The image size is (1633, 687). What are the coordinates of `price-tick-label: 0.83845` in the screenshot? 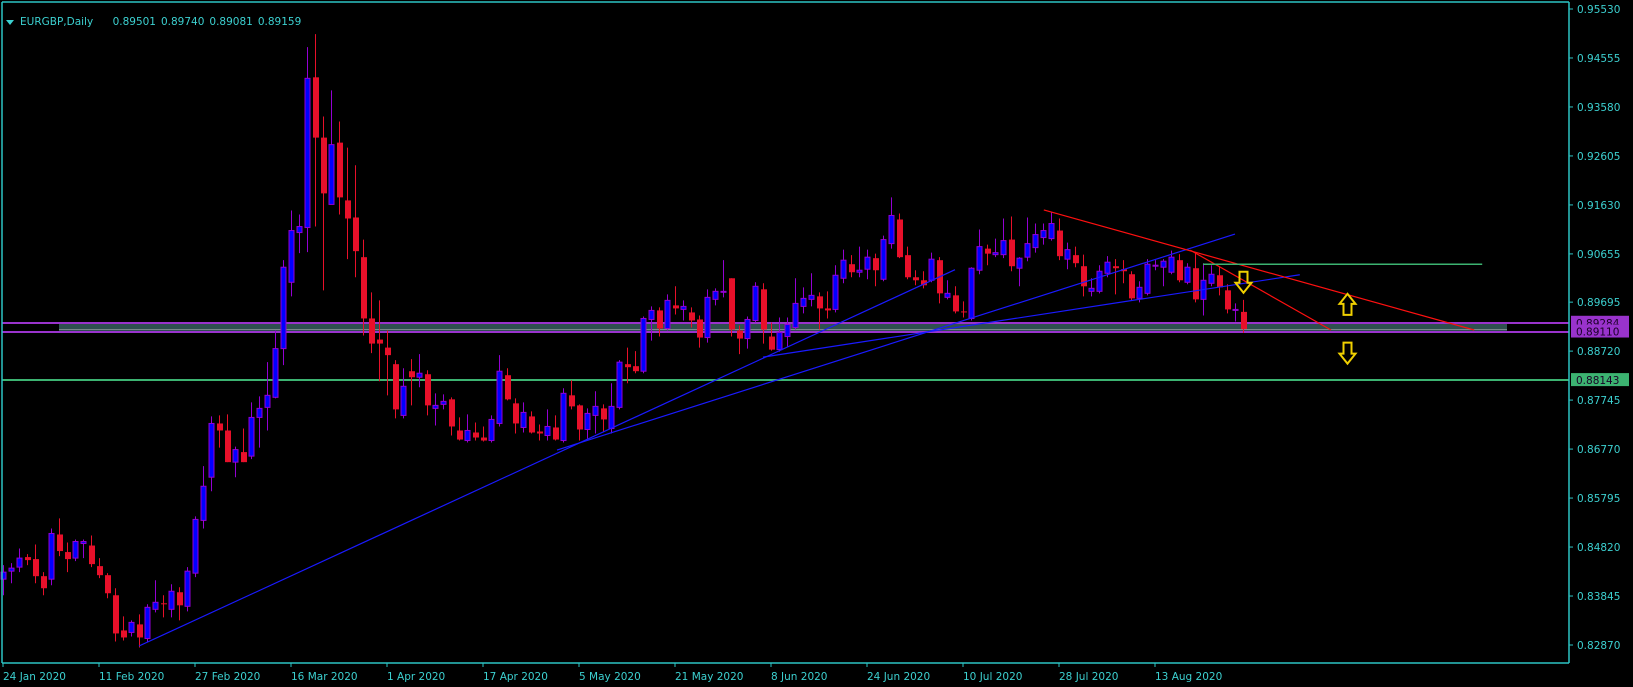 It's located at (1598, 597).